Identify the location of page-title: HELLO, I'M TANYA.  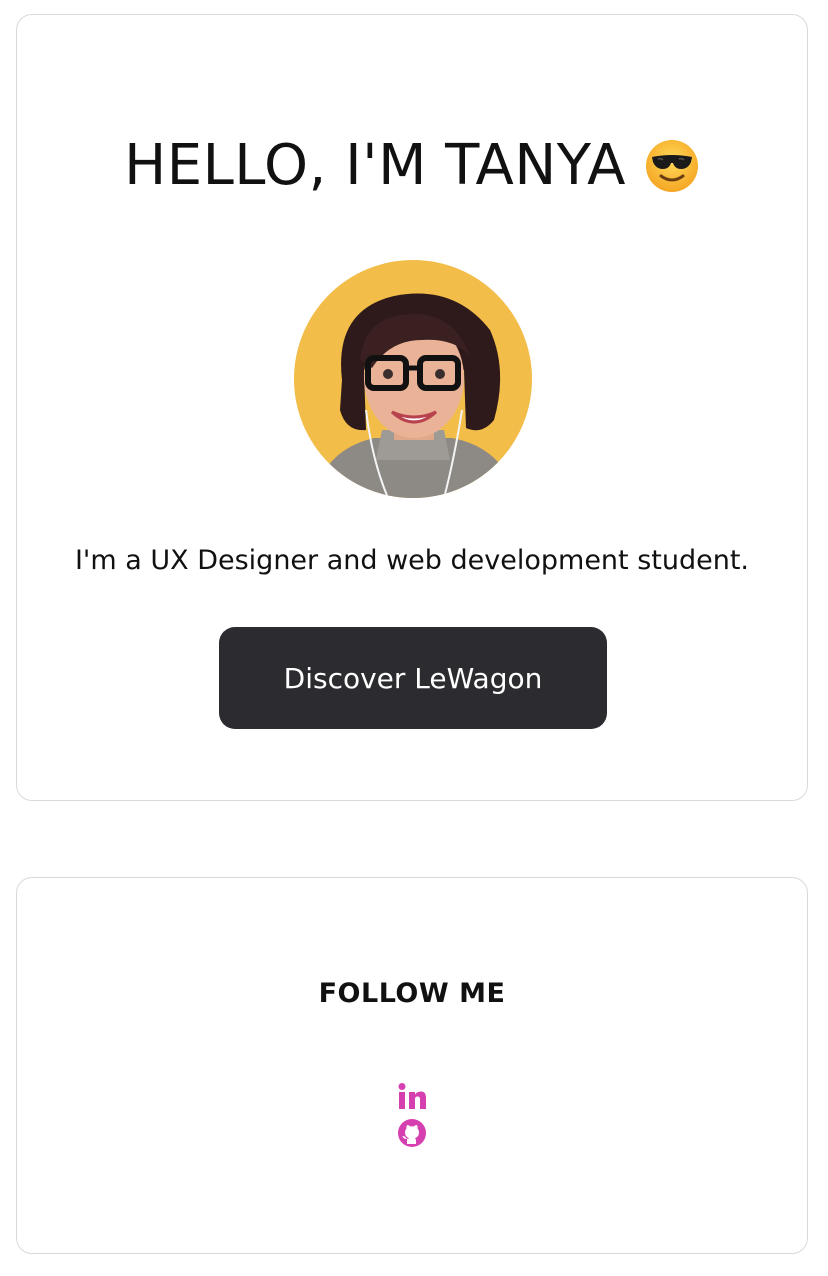
(412, 165).